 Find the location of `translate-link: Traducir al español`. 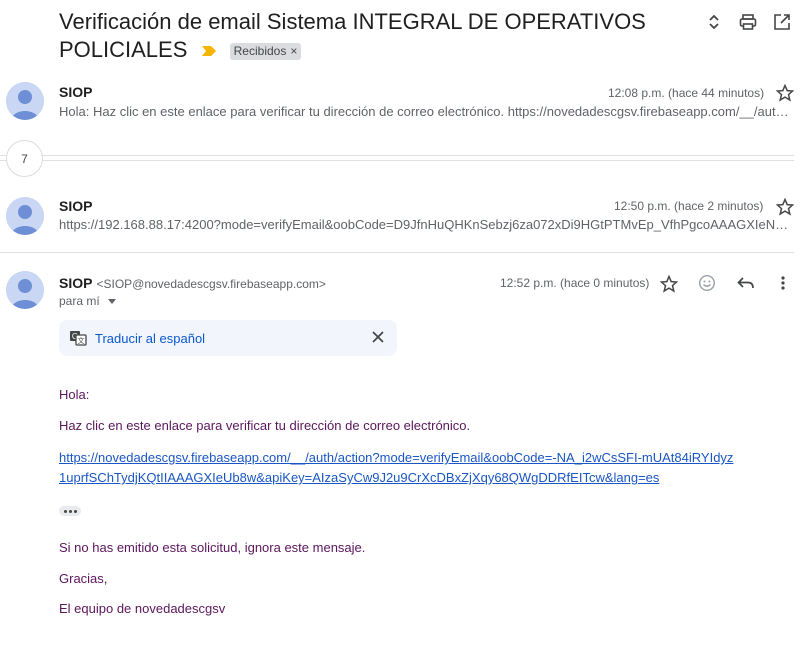

translate-link: Traducir al español is located at coordinates (150, 338).